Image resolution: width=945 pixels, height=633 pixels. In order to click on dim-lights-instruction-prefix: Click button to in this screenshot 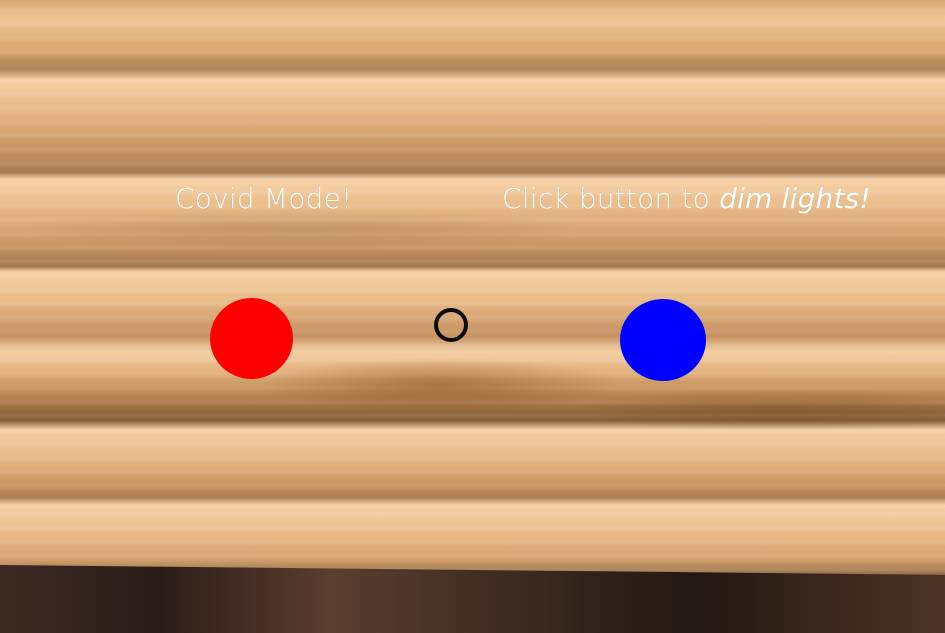, I will do `click(611, 198)`.